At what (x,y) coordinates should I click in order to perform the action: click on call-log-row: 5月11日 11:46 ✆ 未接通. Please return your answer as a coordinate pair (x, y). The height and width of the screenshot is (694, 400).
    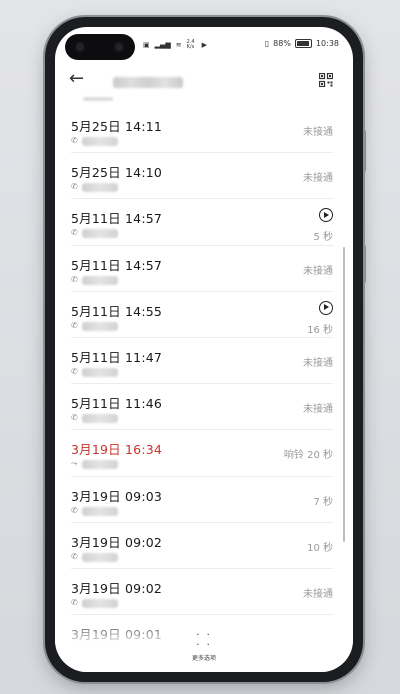
    Looking at the image, I should click on (202, 407).